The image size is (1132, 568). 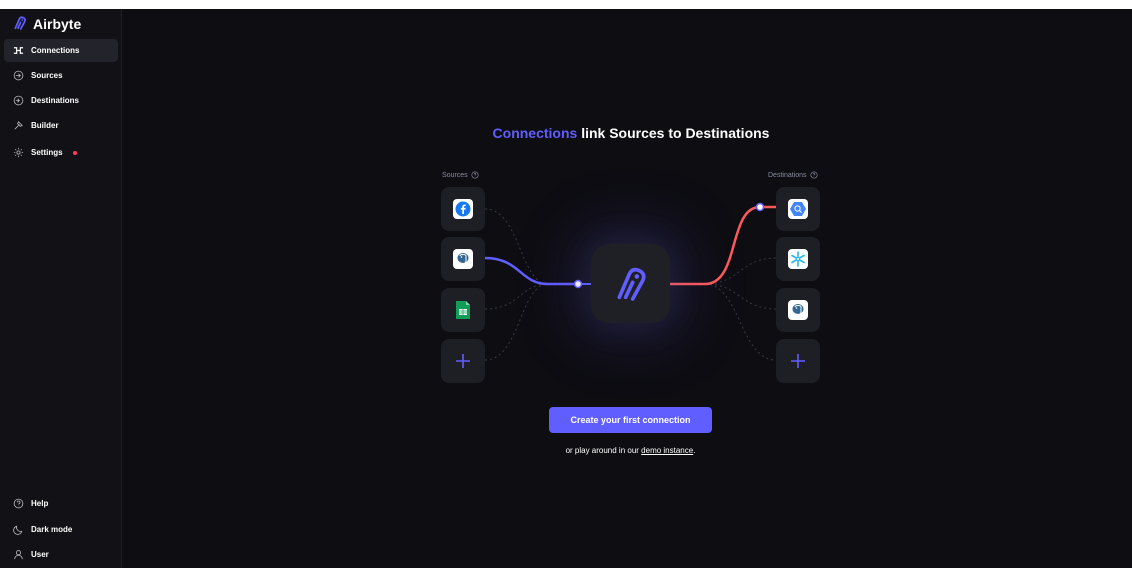 I want to click on add-destination-button, so click(x=798, y=361).